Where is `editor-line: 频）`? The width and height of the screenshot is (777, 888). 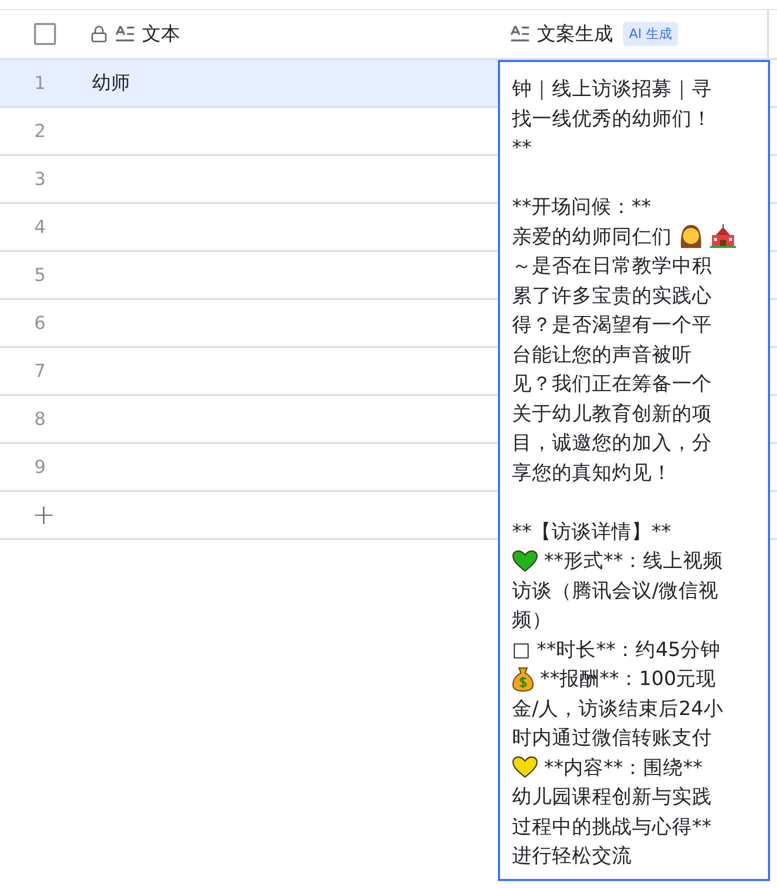
editor-line: 频） is located at coordinates (532, 620).